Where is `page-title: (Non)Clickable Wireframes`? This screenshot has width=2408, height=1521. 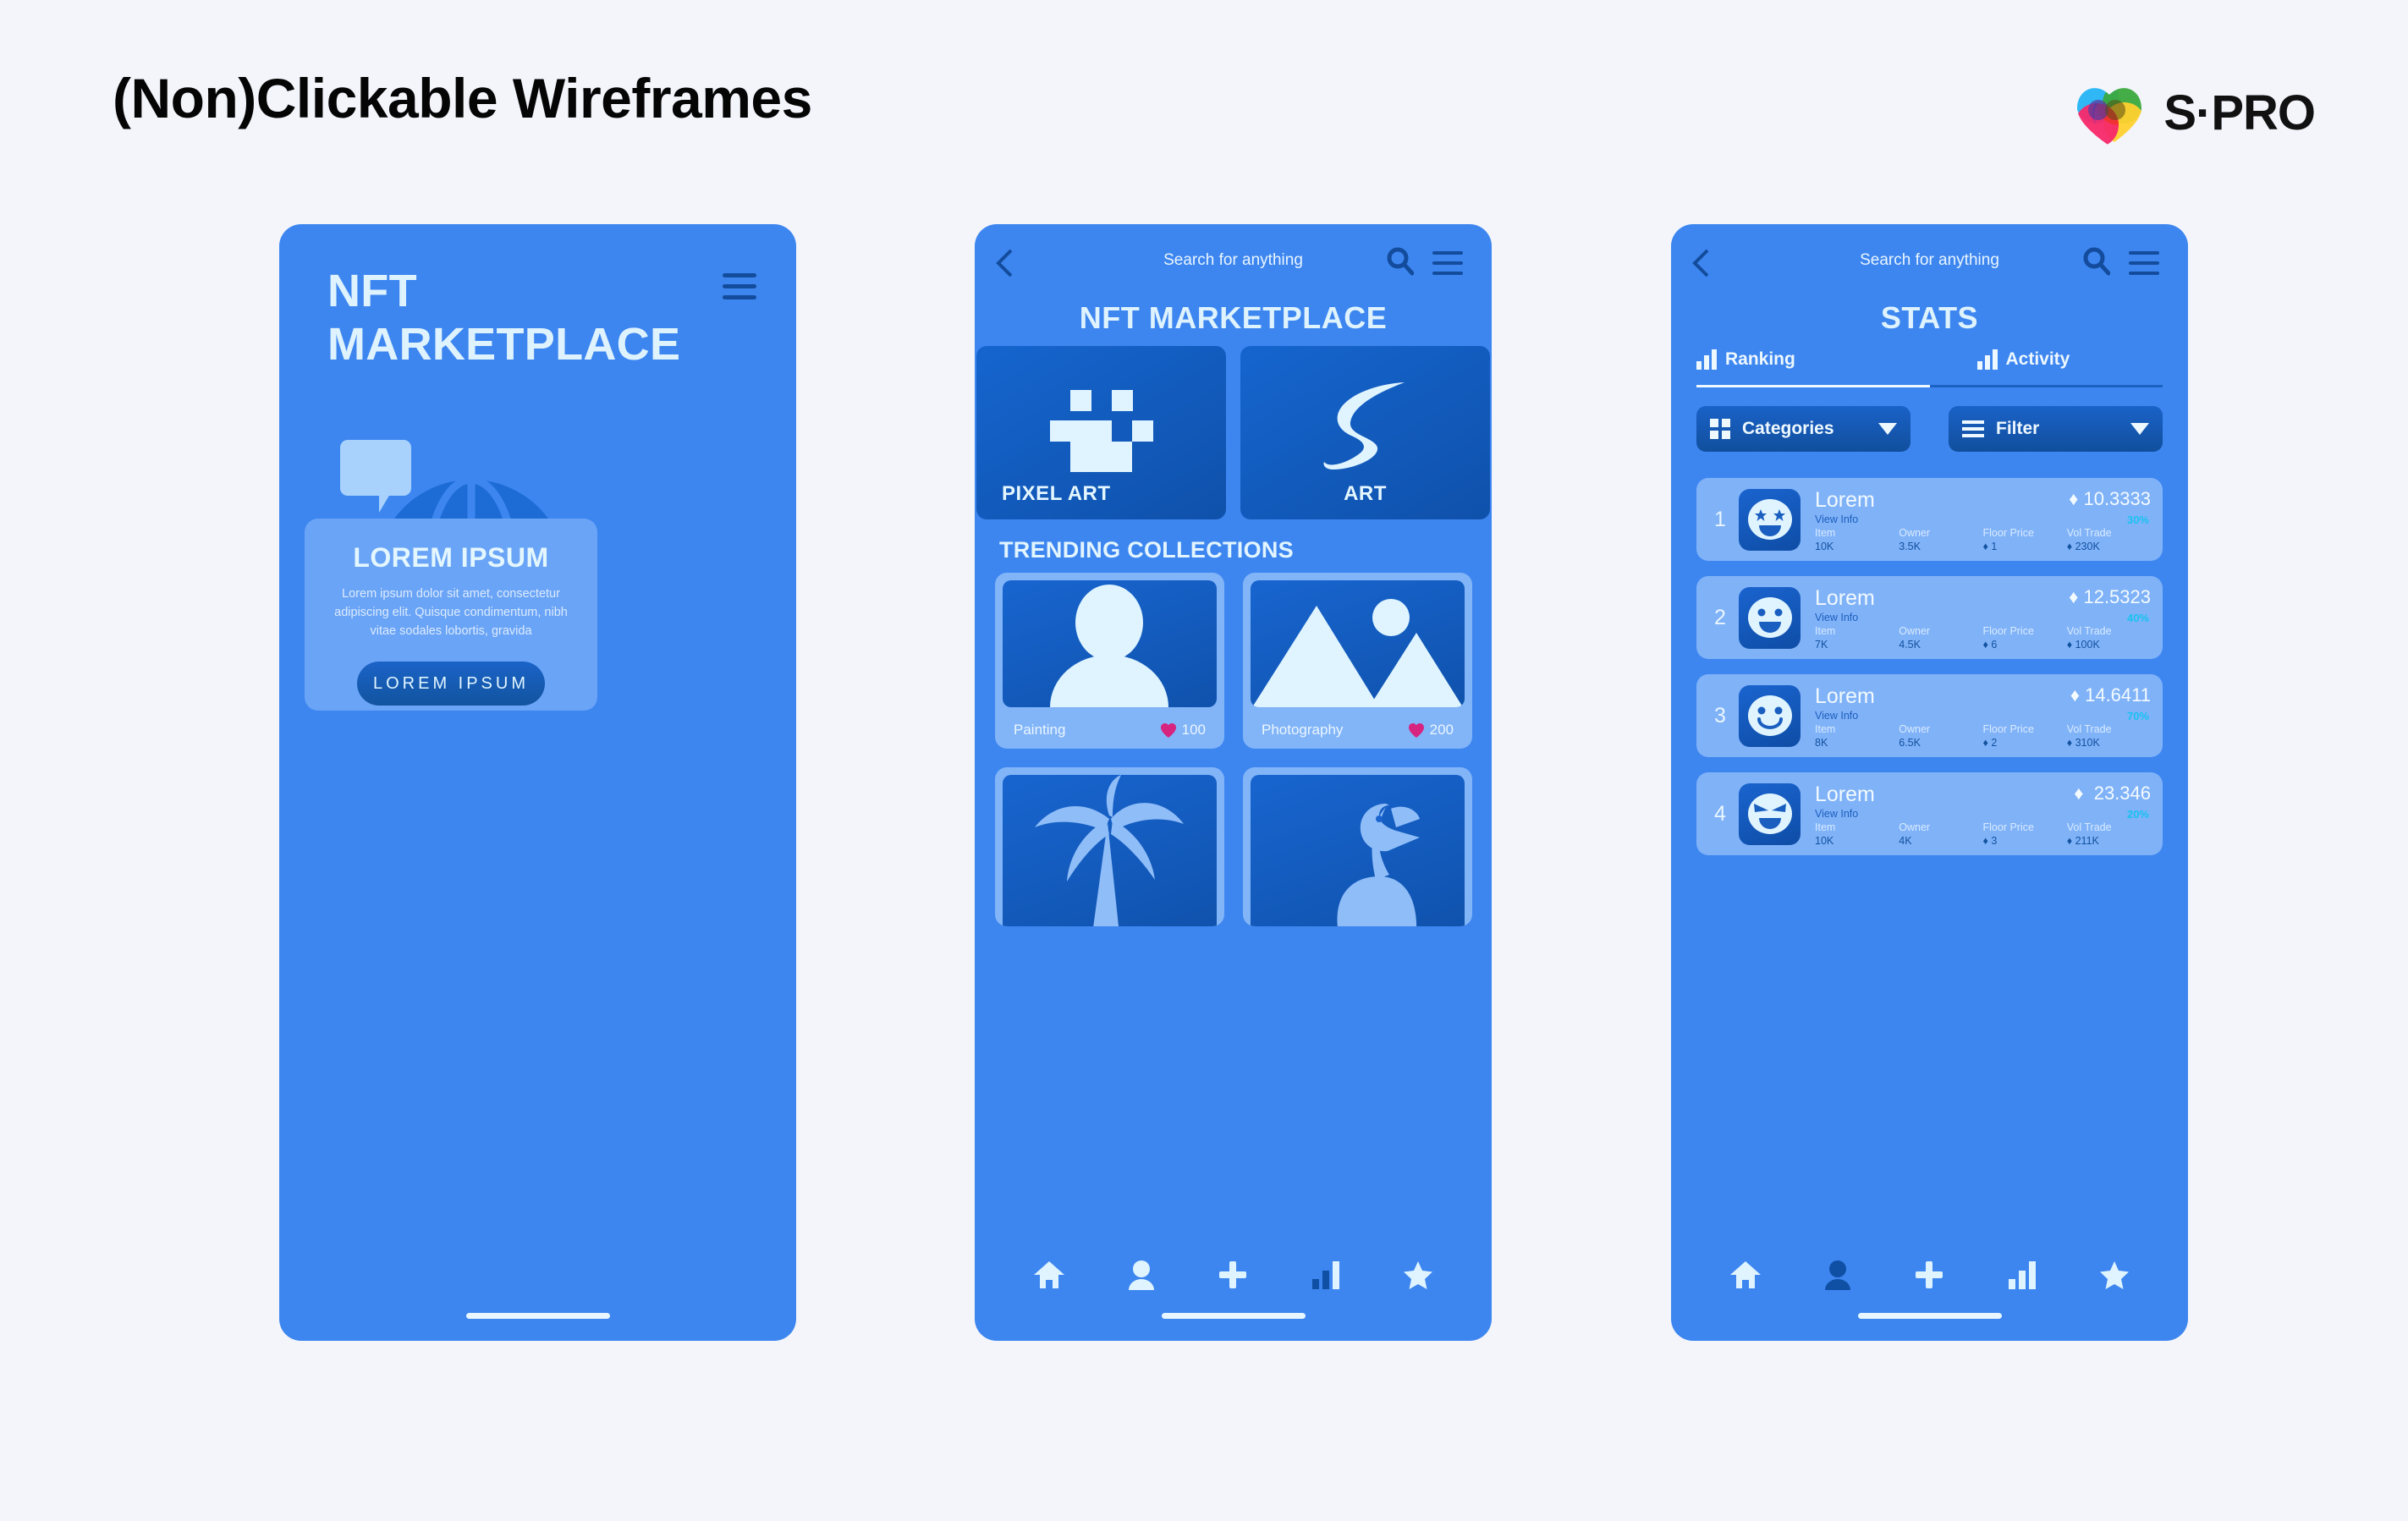
page-title: (Non)Clickable Wireframes is located at coordinates (462, 98).